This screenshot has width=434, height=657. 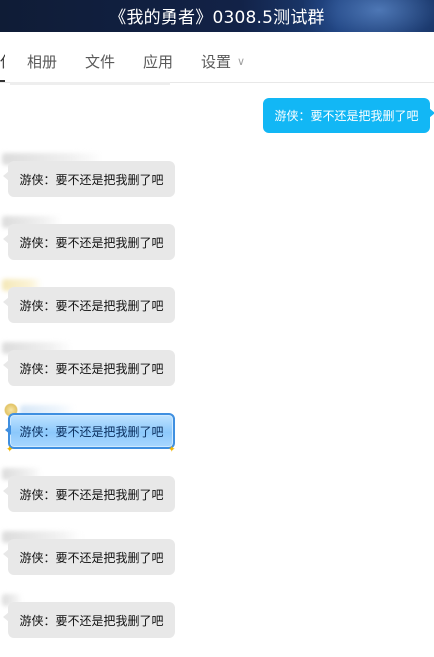 I want to click on window-titlebar: 《我的勇者》0308.5测试群, so click(x=217, y=16).